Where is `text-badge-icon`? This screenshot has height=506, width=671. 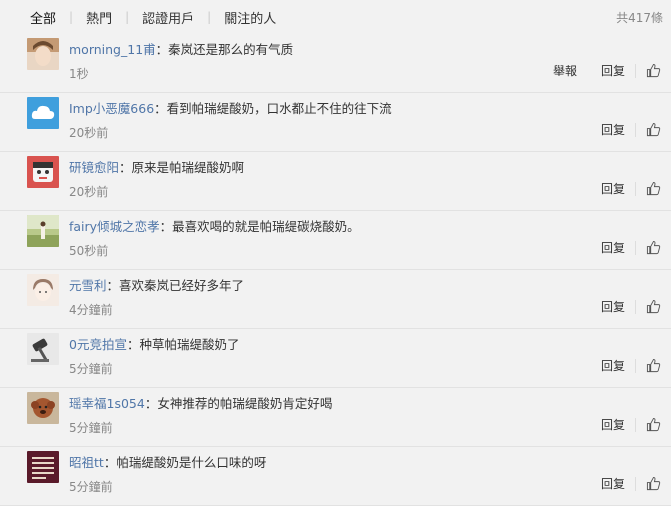 text-badge-icon is located at coordinates (43, 467).